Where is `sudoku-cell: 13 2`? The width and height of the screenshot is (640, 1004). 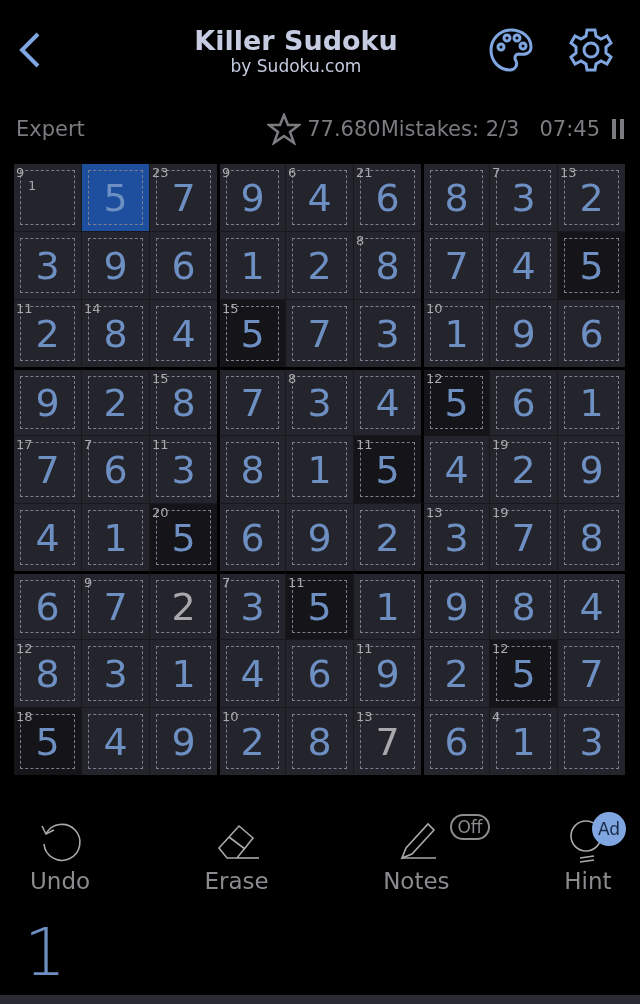
sudoku-cell: 13 2 is located at coordinates (592, 198).